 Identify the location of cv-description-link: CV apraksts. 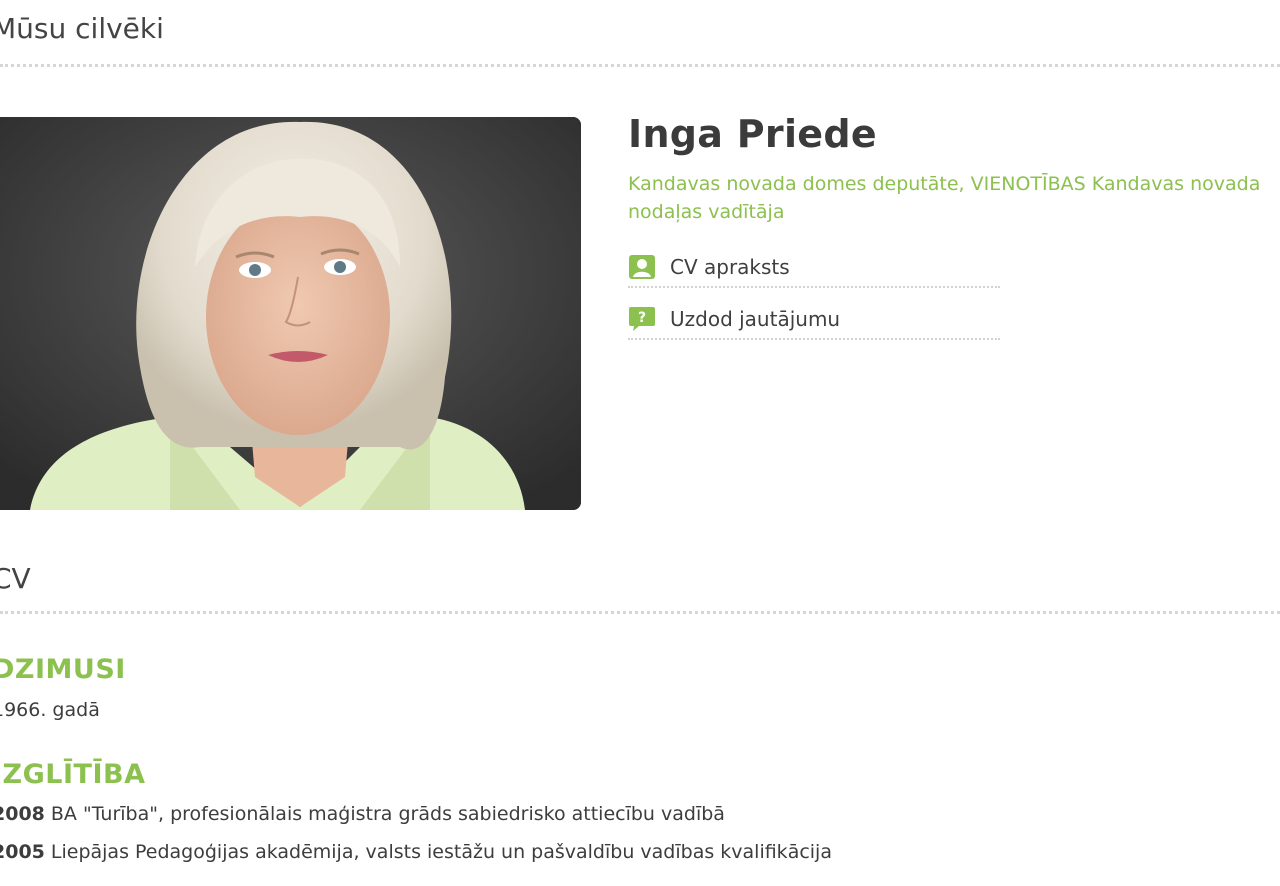
(814, 268).